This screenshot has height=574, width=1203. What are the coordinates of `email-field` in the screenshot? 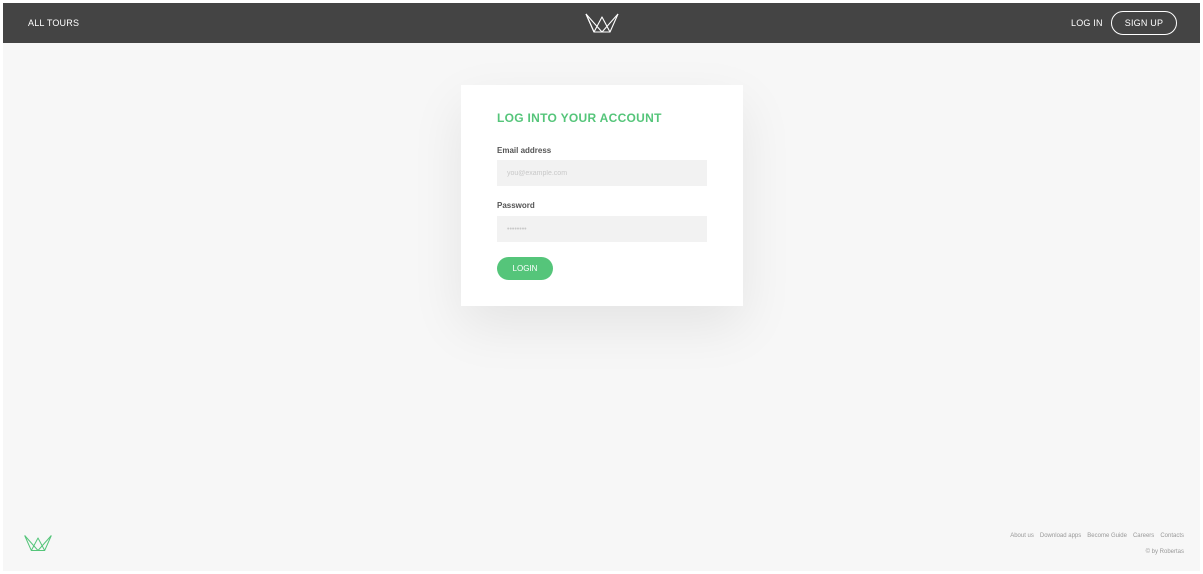 It's located at (602, 173).